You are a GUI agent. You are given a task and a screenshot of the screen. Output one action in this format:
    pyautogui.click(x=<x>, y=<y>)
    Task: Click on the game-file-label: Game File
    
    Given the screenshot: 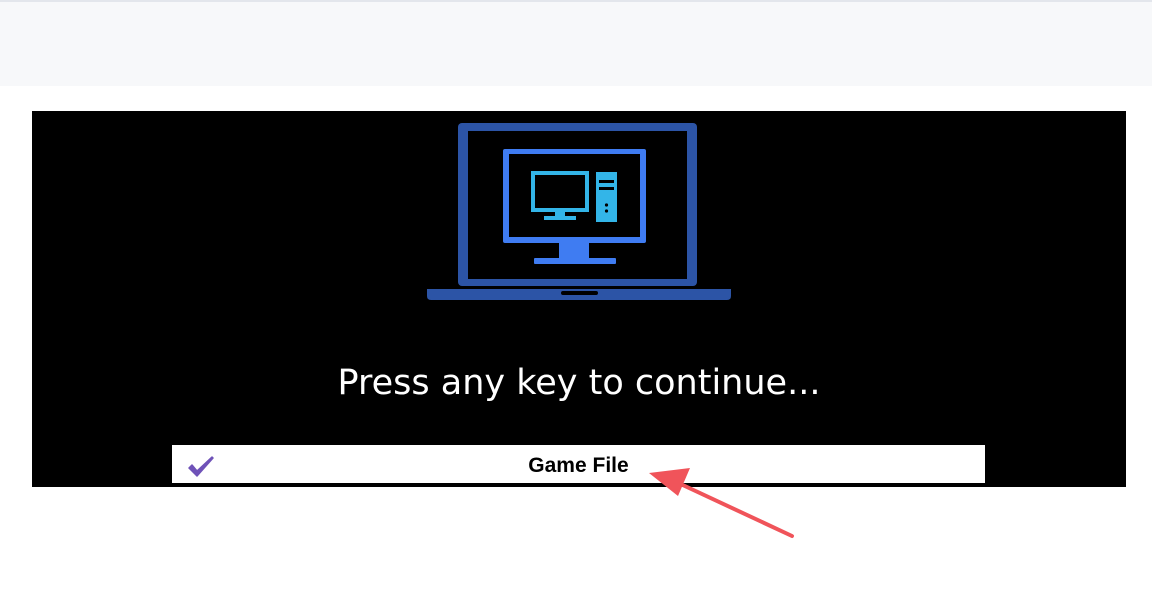 What is the action you would take?
    pyautogui.click(x=578, y=465)
    